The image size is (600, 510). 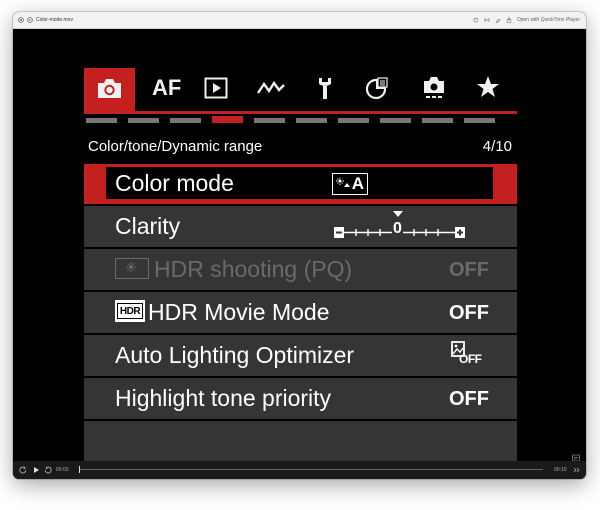 I want to click on highlight-tone-value: OFF, so click(x=469, y=399).